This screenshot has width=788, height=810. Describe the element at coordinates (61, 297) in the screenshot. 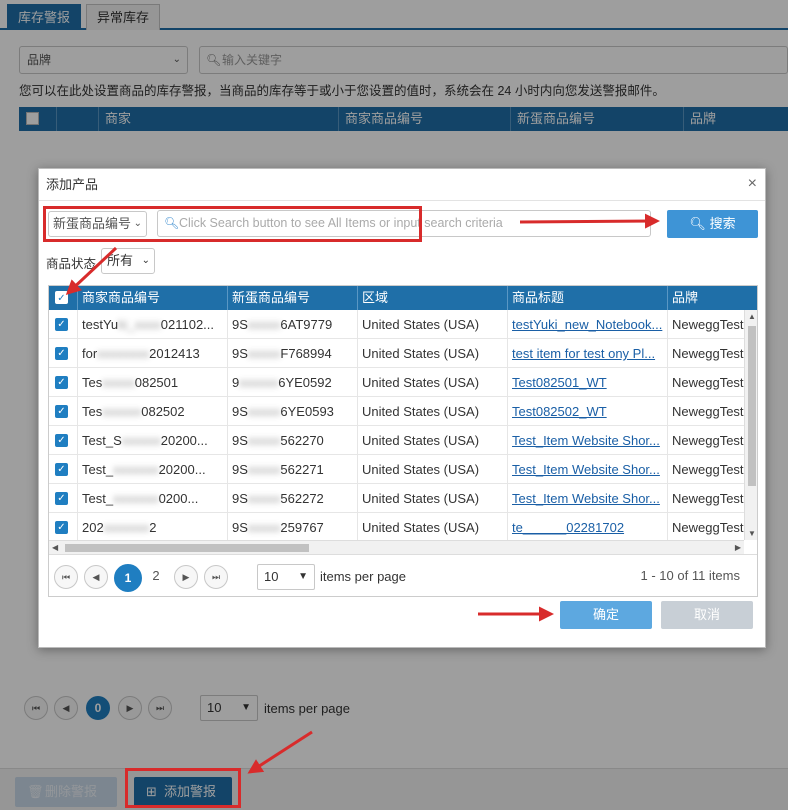

I see `select-all-checkbox: ✓` at that location.